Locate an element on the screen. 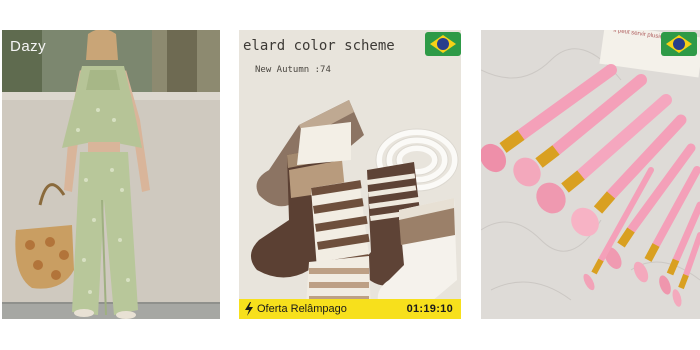 This screenshot has width=700, height=350. product-subline: New Autumn :74 is located at coordinates (293, 70).